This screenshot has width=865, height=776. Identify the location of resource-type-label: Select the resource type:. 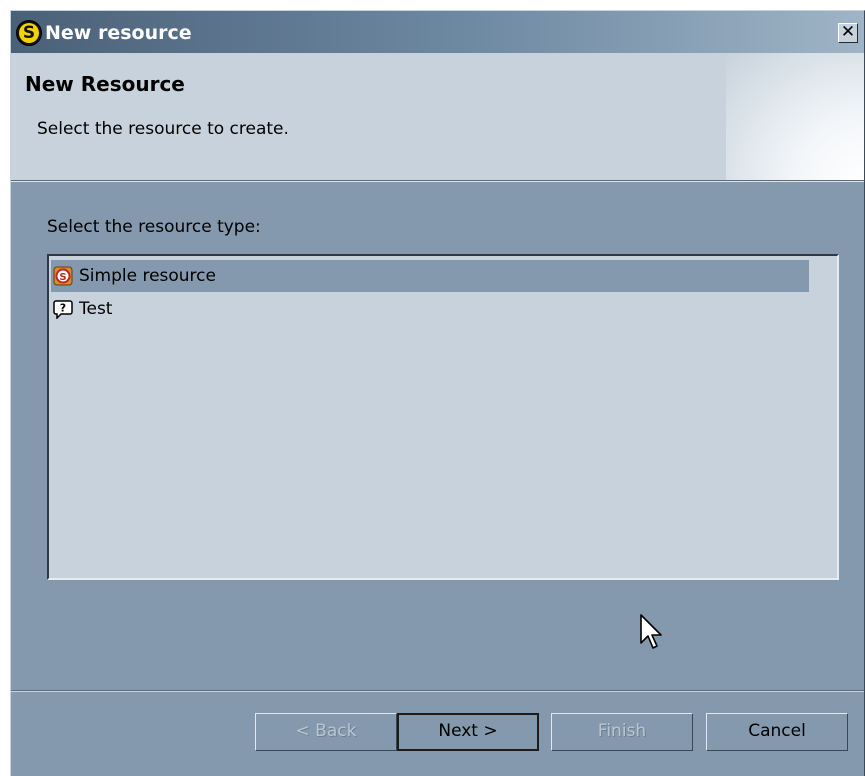
(154, 227).